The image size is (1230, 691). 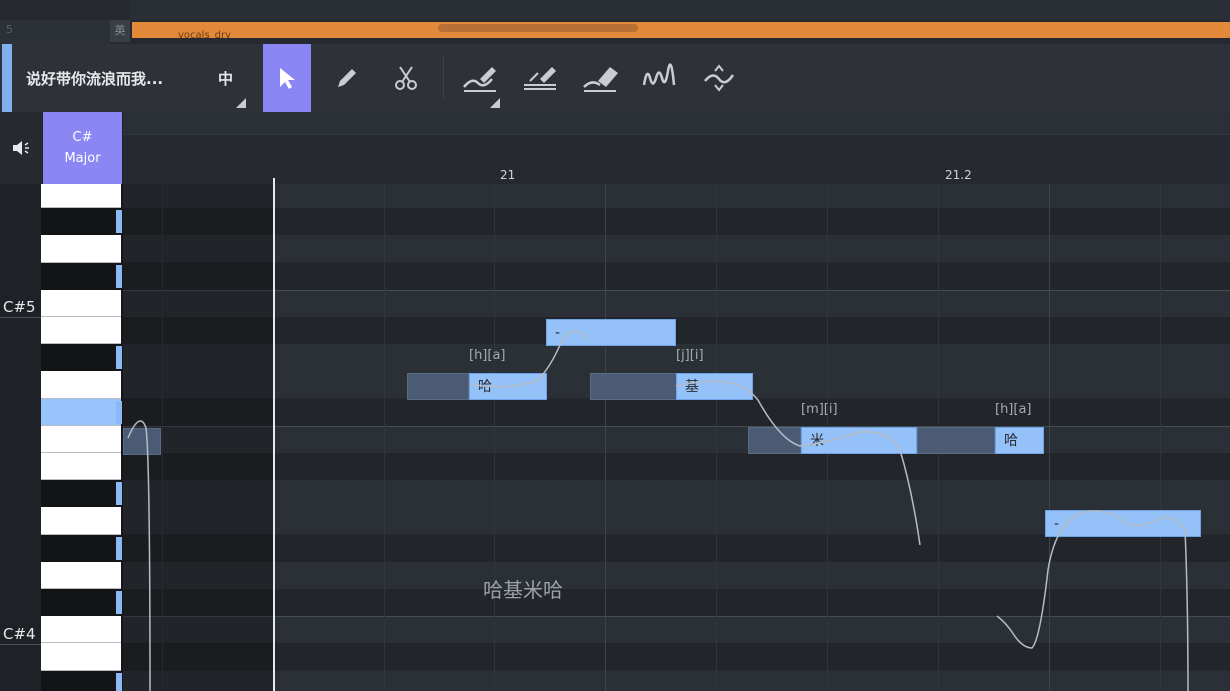 What do you see at coordinates (81, 412) in the screenshot?
I see `piano-root-key` at bounding box center [81, 412].